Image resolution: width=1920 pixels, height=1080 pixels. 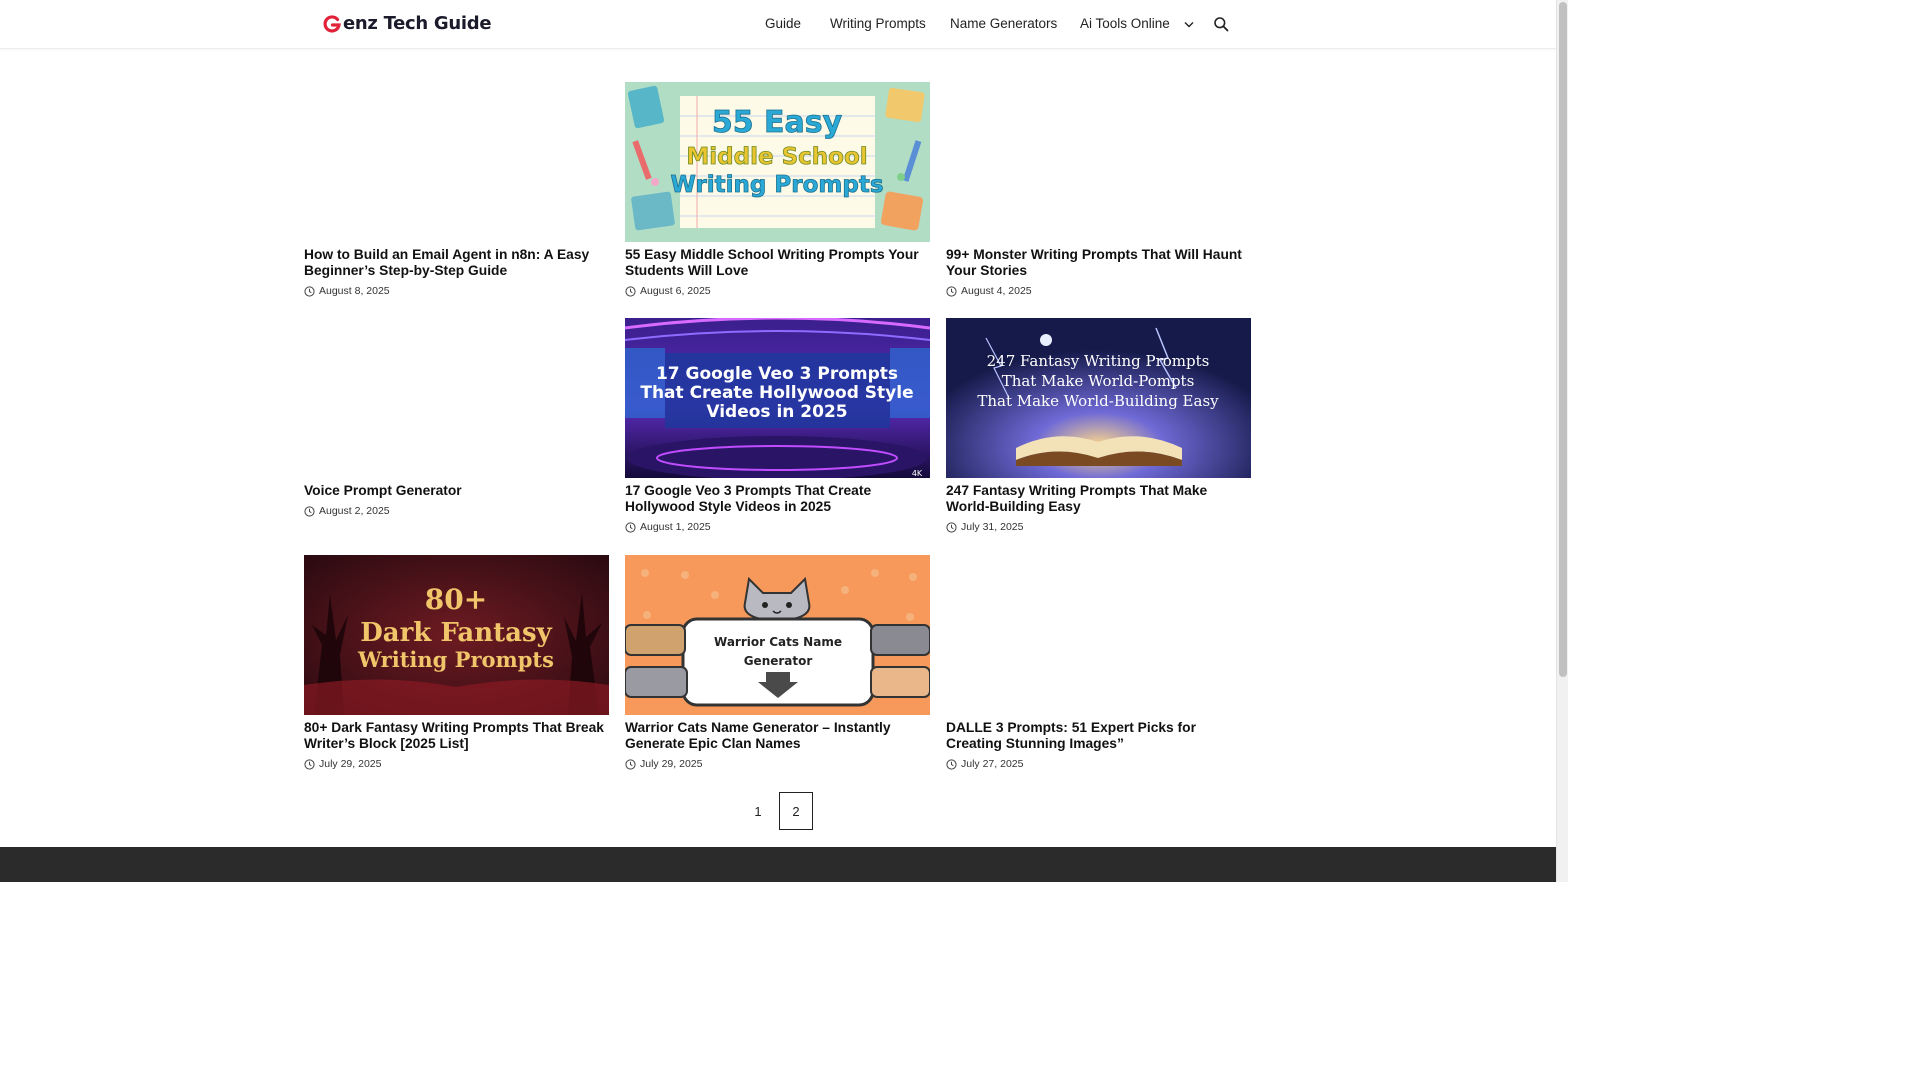 What do you see at coordinates (796, 811) in the screenshot?
I see `page-current-2: 2` at bounding box center [796, 811].